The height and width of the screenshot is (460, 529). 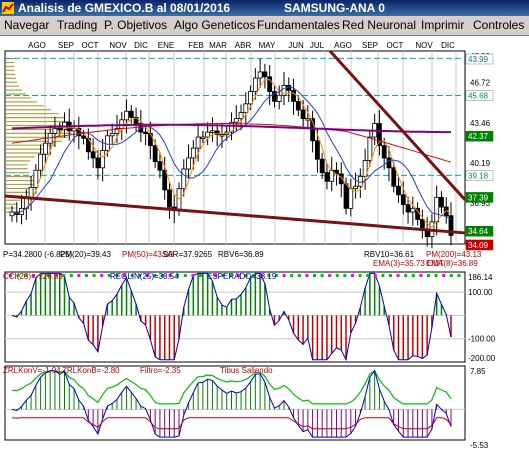 What do you see at coordinates (166, 45) in the screenshot?
I see `month-label-ene: ENE` at bounding box center [166, 45].